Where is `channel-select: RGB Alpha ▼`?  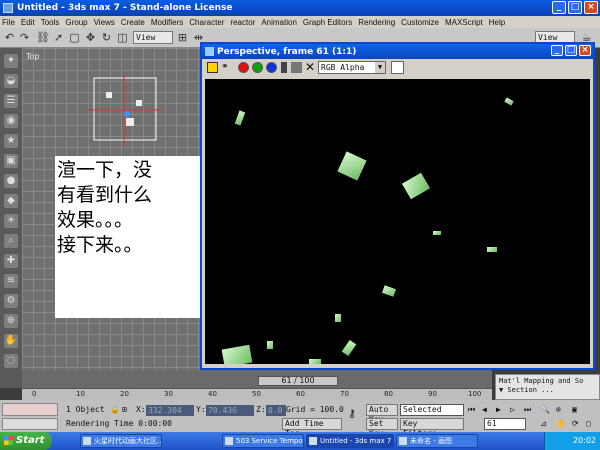
channel-select: RGB Alpha ▼ is located at coordinates (352, 67).